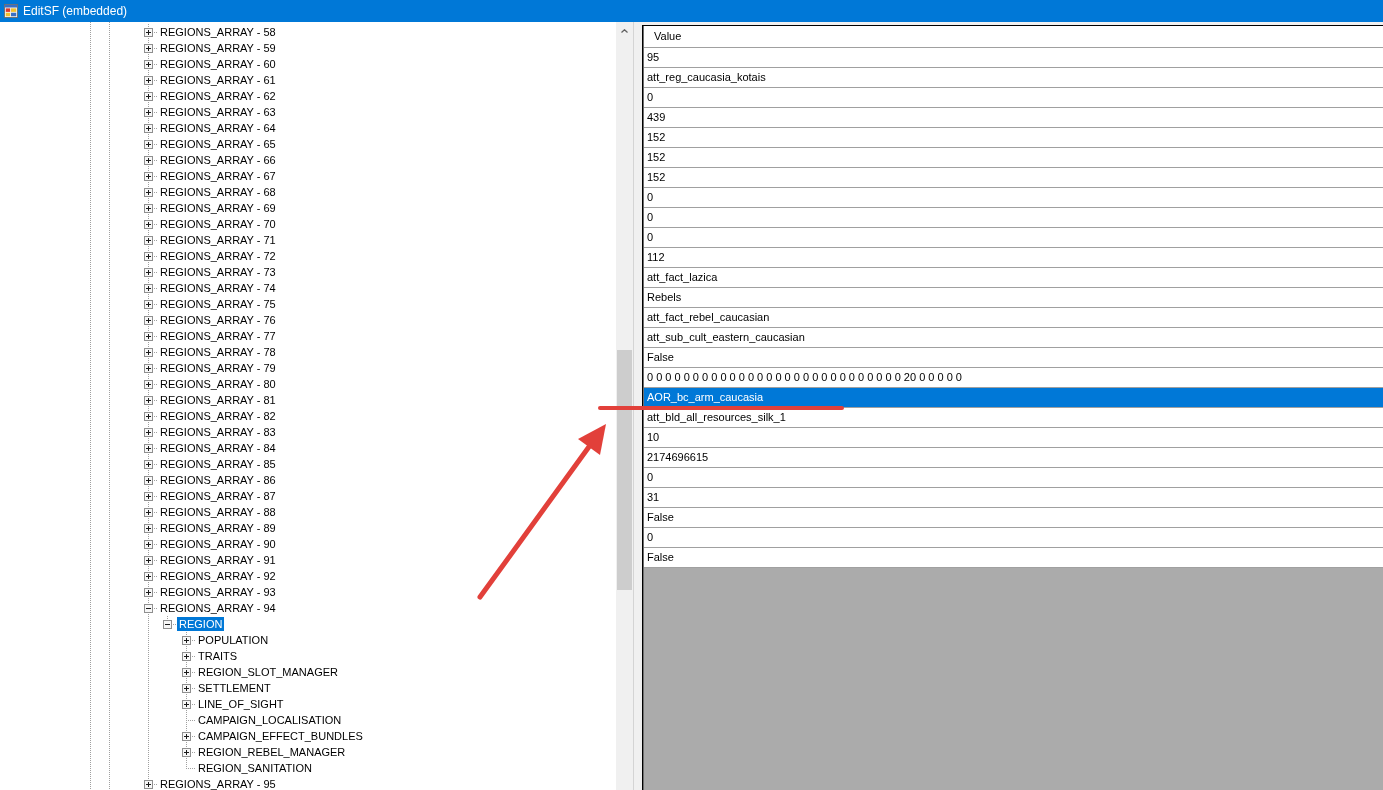 The image size is (1383, 790). What do you see at coordinates (1013, 438) in the screenshot?
I see `grid-cell: 10` at bounding box center [1013, 438].